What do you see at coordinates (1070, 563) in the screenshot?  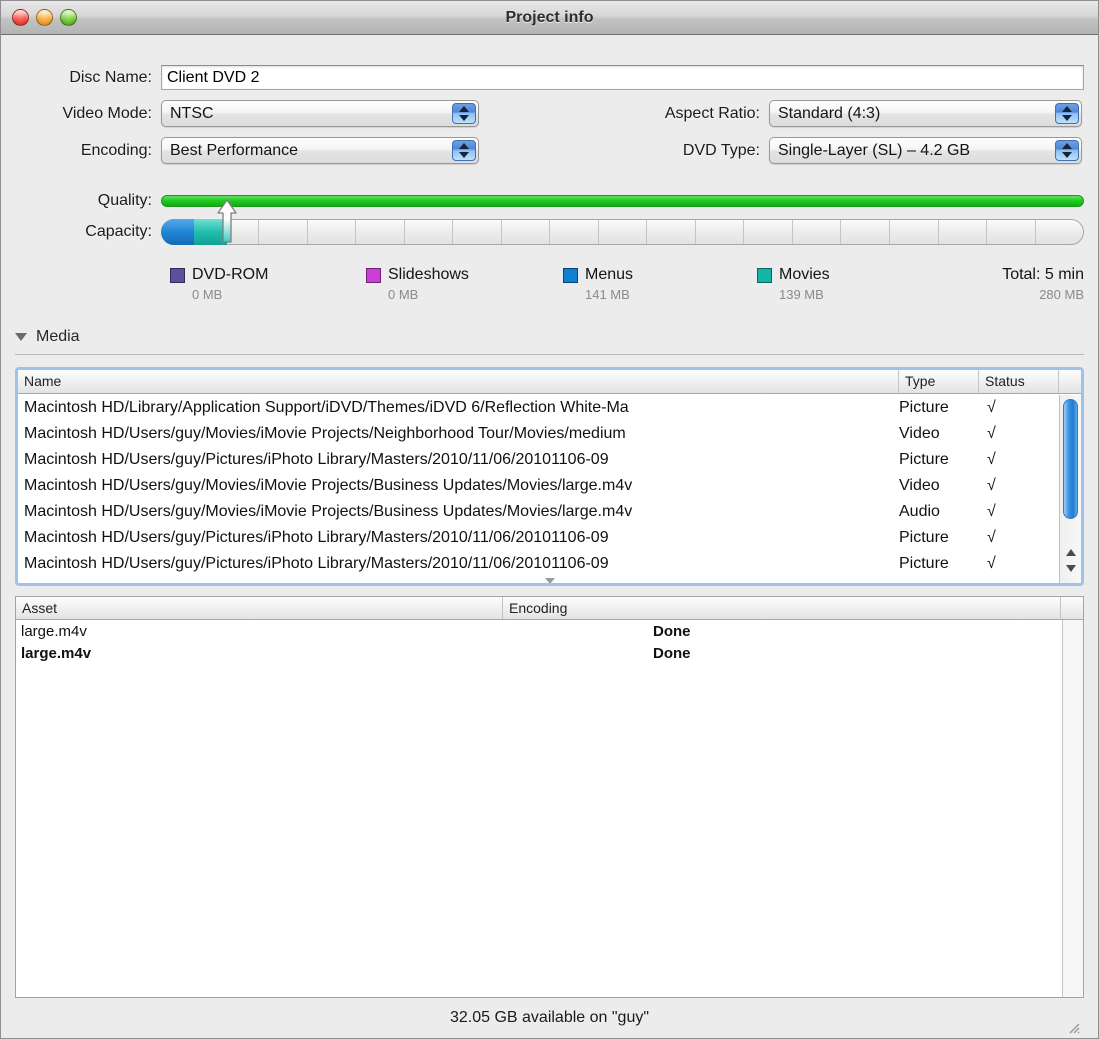 I see `media-scroll-arrows` at bounding box center [1070, 563].